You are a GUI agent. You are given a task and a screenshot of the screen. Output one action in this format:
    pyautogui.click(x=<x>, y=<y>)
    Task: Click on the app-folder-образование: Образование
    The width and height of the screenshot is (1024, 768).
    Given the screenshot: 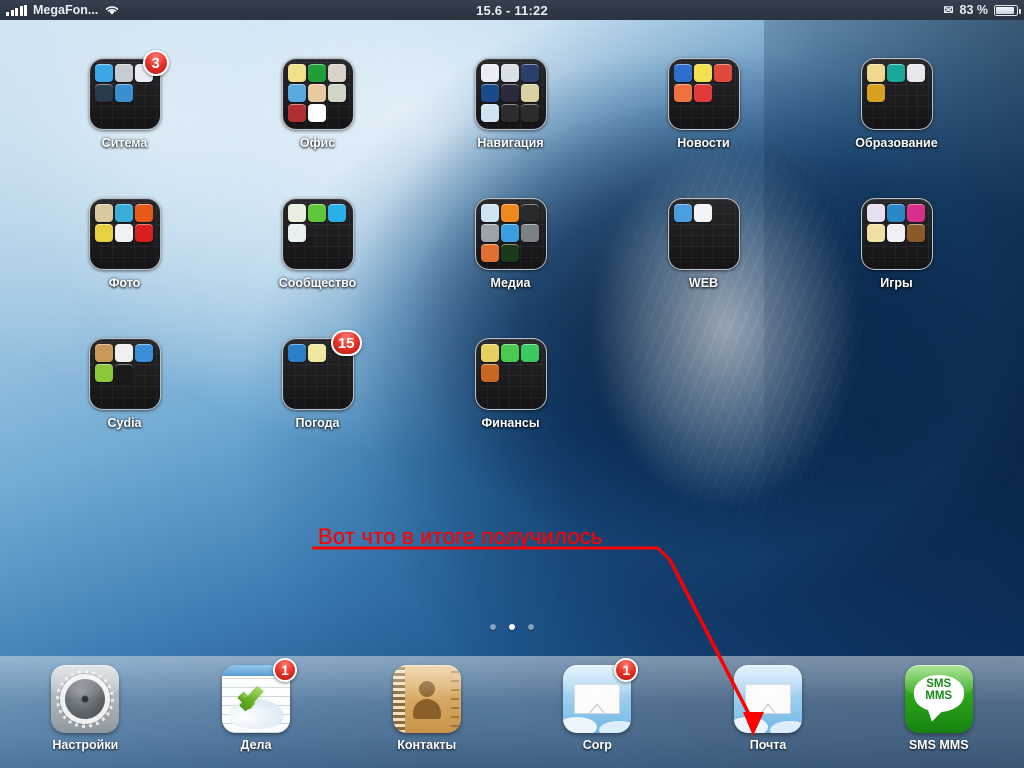 What is the action you would take?
    pyautogui.click(x=896, y=104)
    